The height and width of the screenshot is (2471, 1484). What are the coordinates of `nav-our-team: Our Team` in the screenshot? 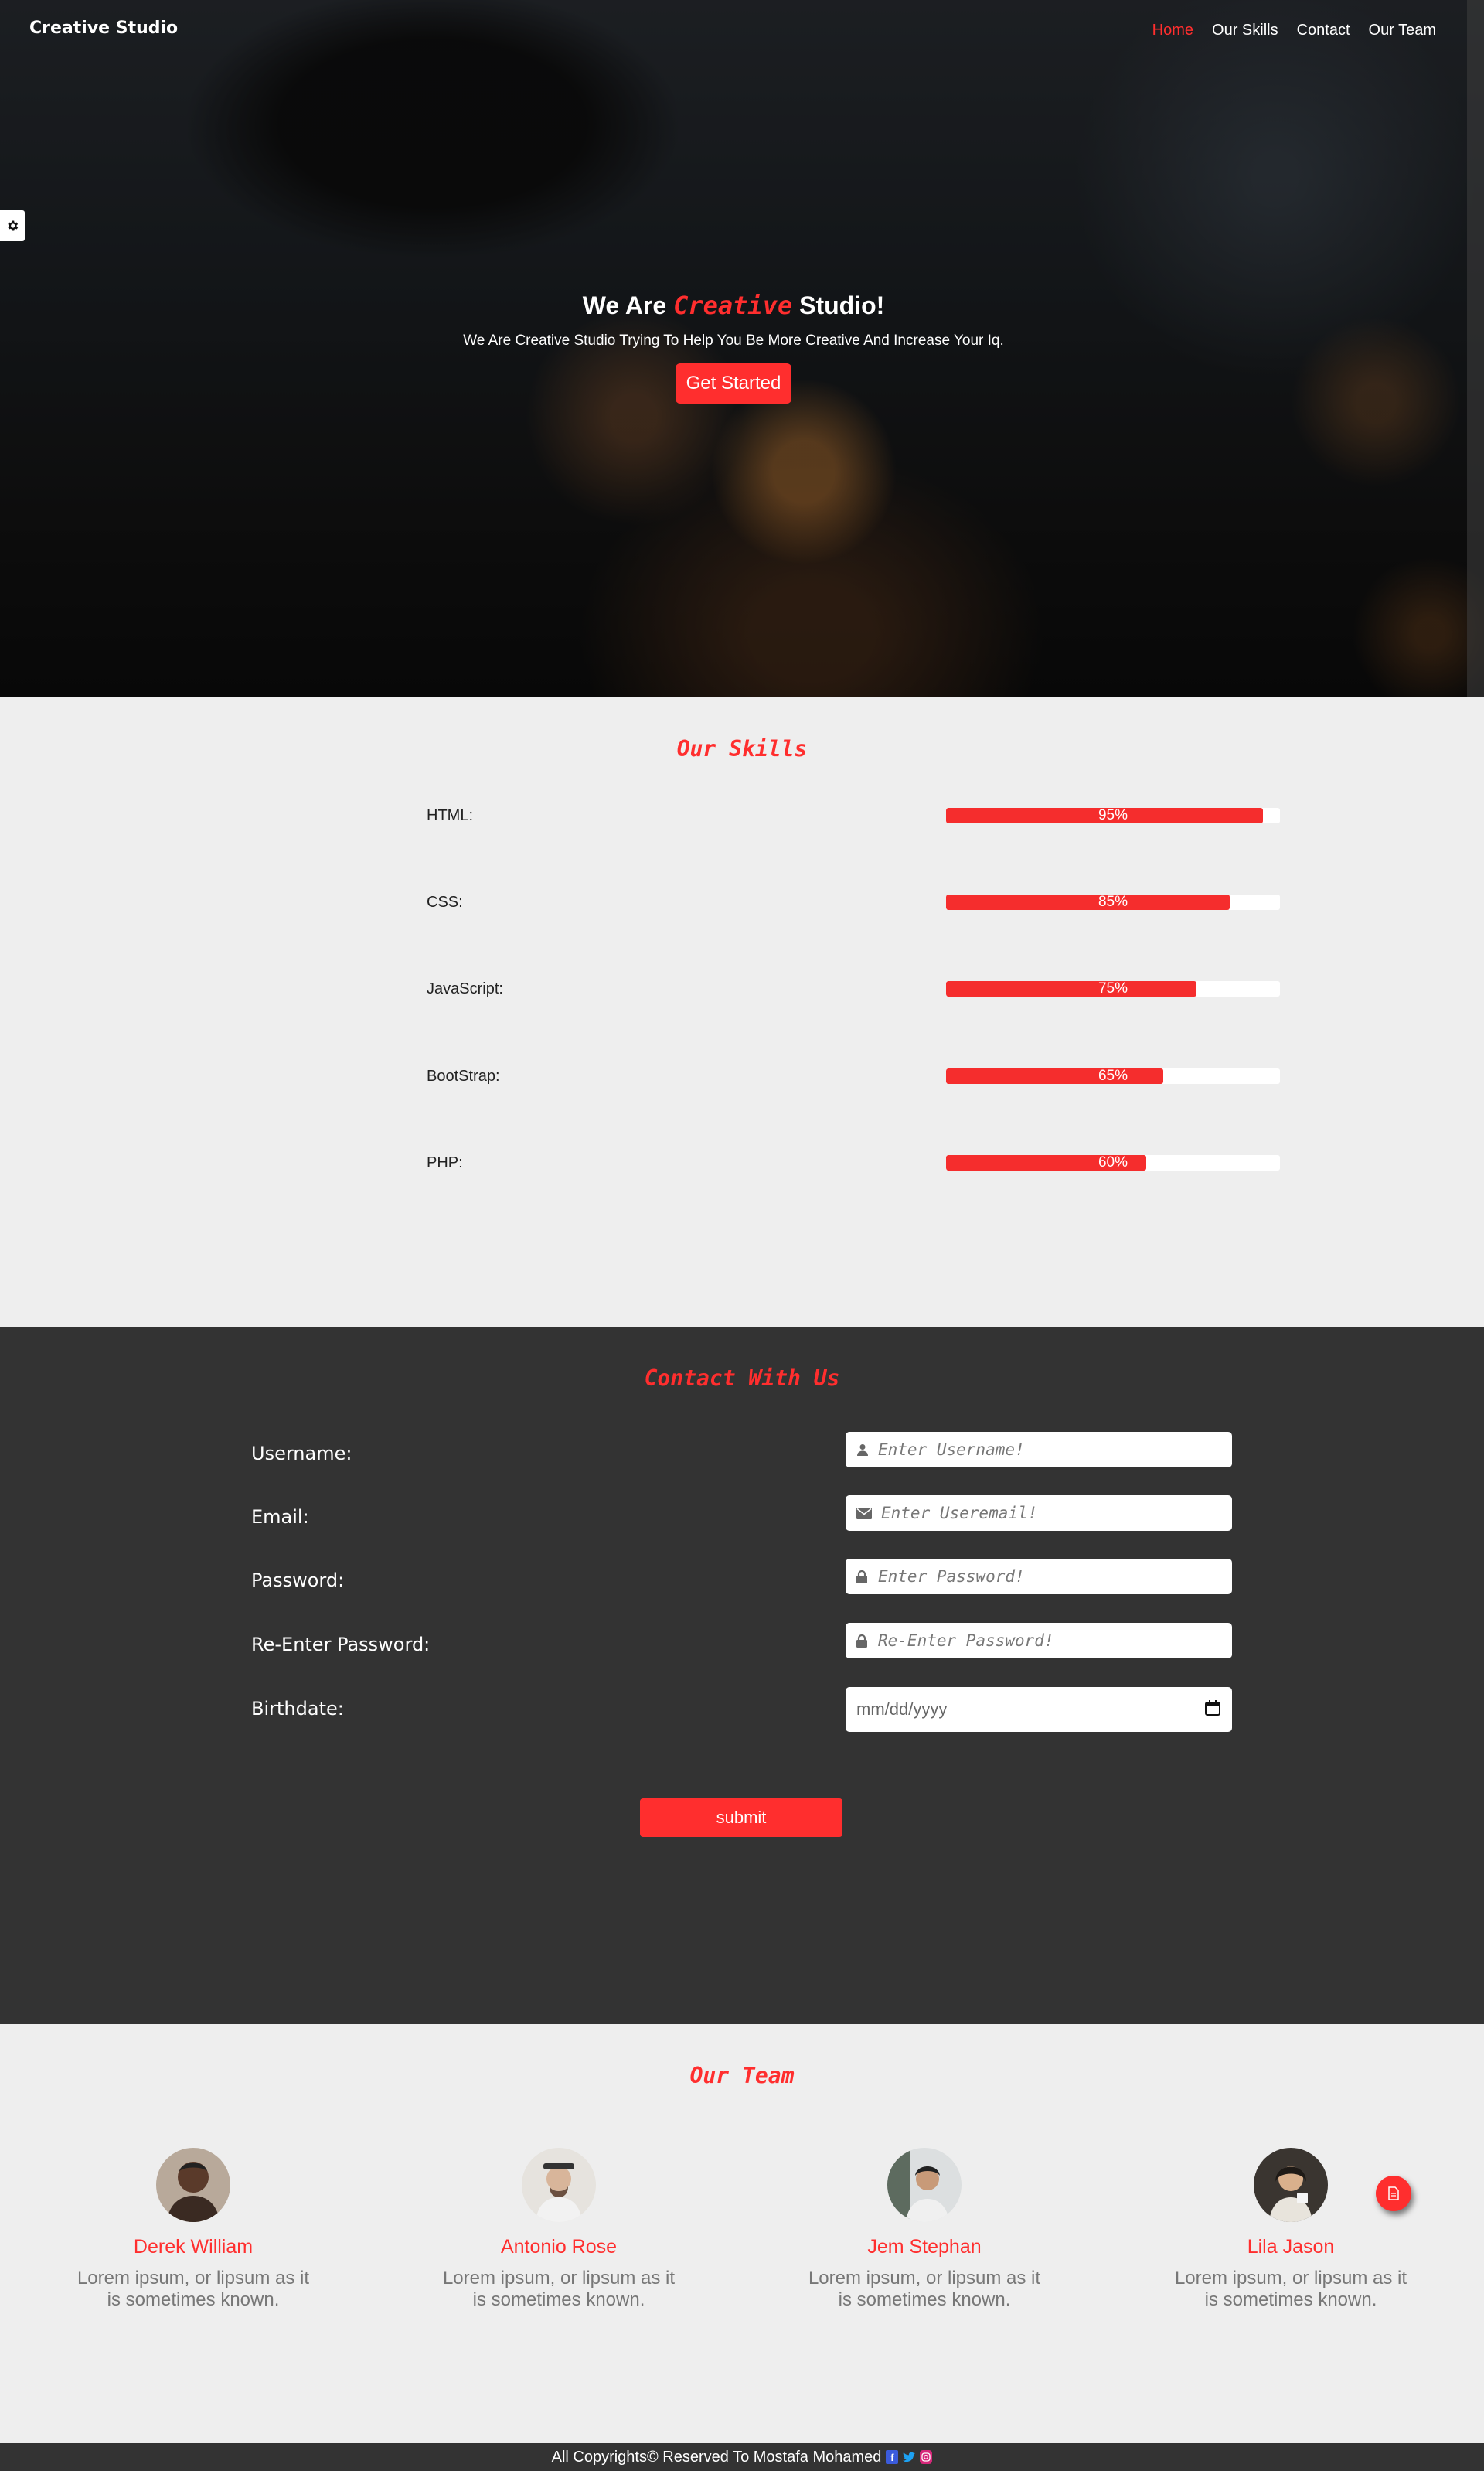 It's located at (1402, 30).